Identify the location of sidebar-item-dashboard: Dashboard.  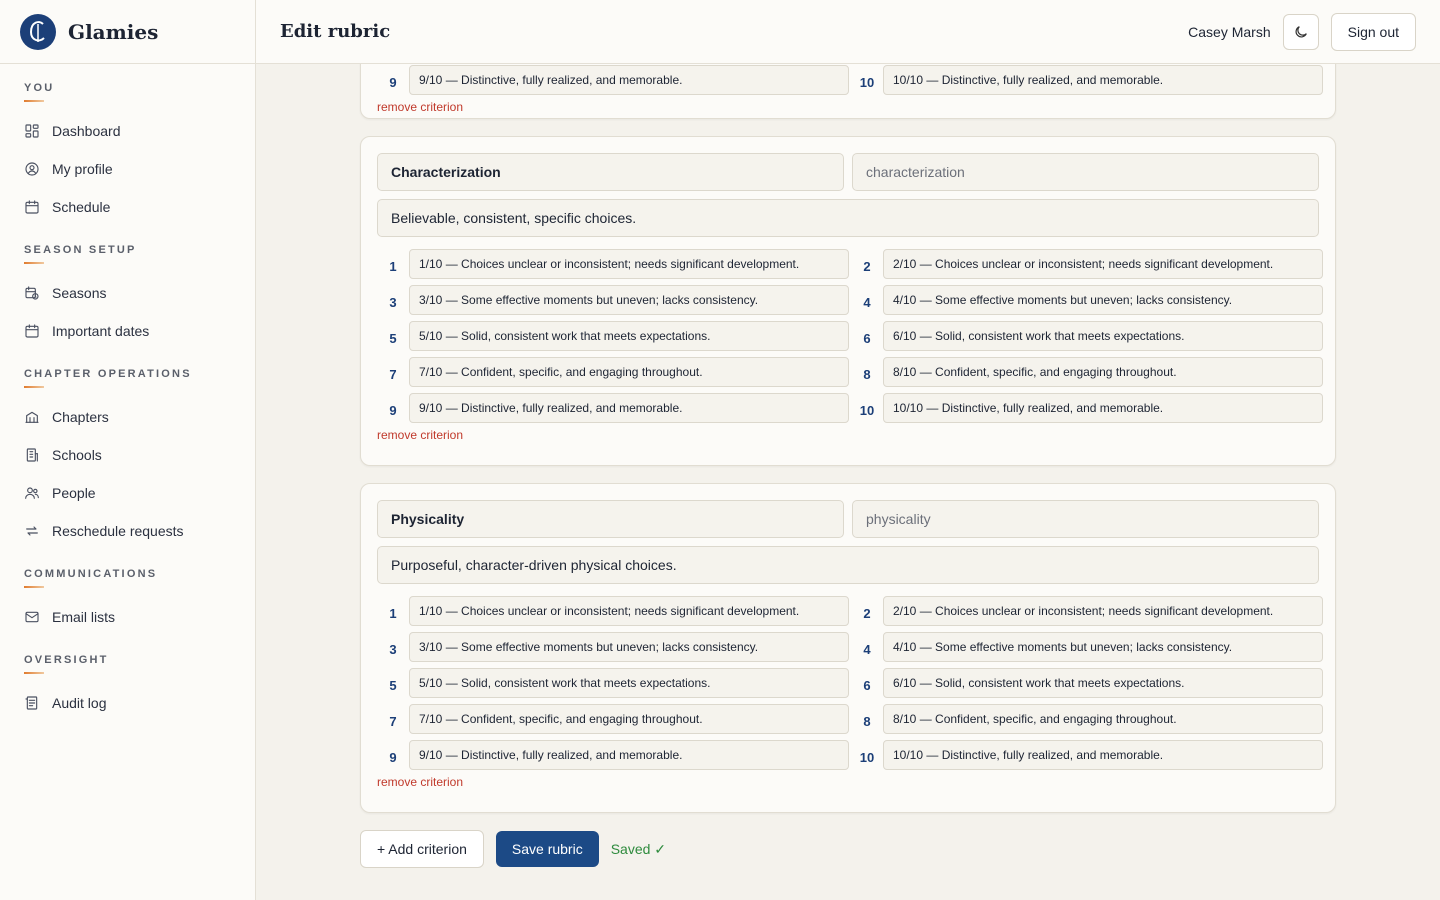
(127, 131).